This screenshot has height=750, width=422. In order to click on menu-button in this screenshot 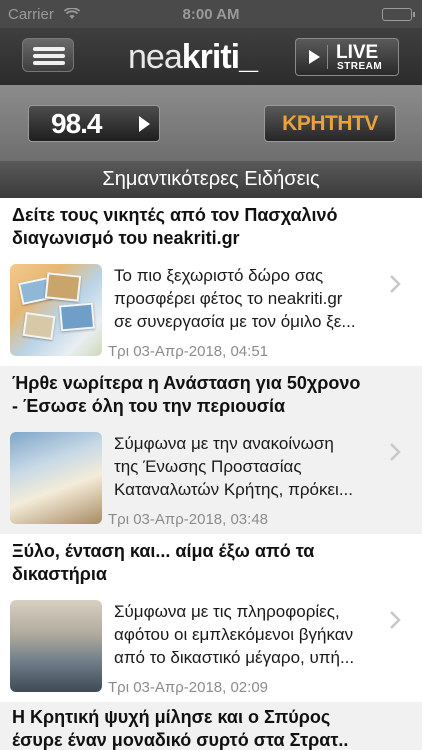, I will do `click(48, 55)`.